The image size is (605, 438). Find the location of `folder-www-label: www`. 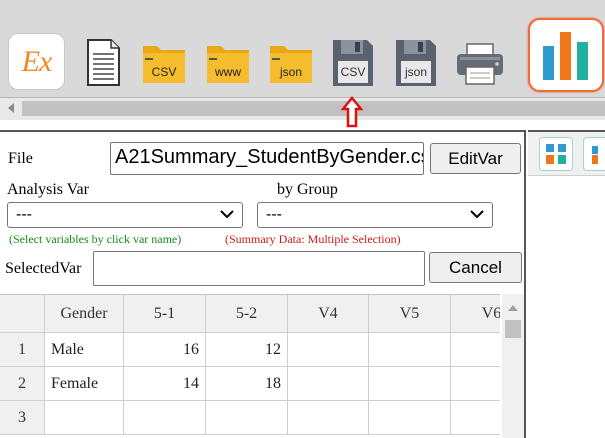

folder-www-label: www is located at coordinates (228, 72).